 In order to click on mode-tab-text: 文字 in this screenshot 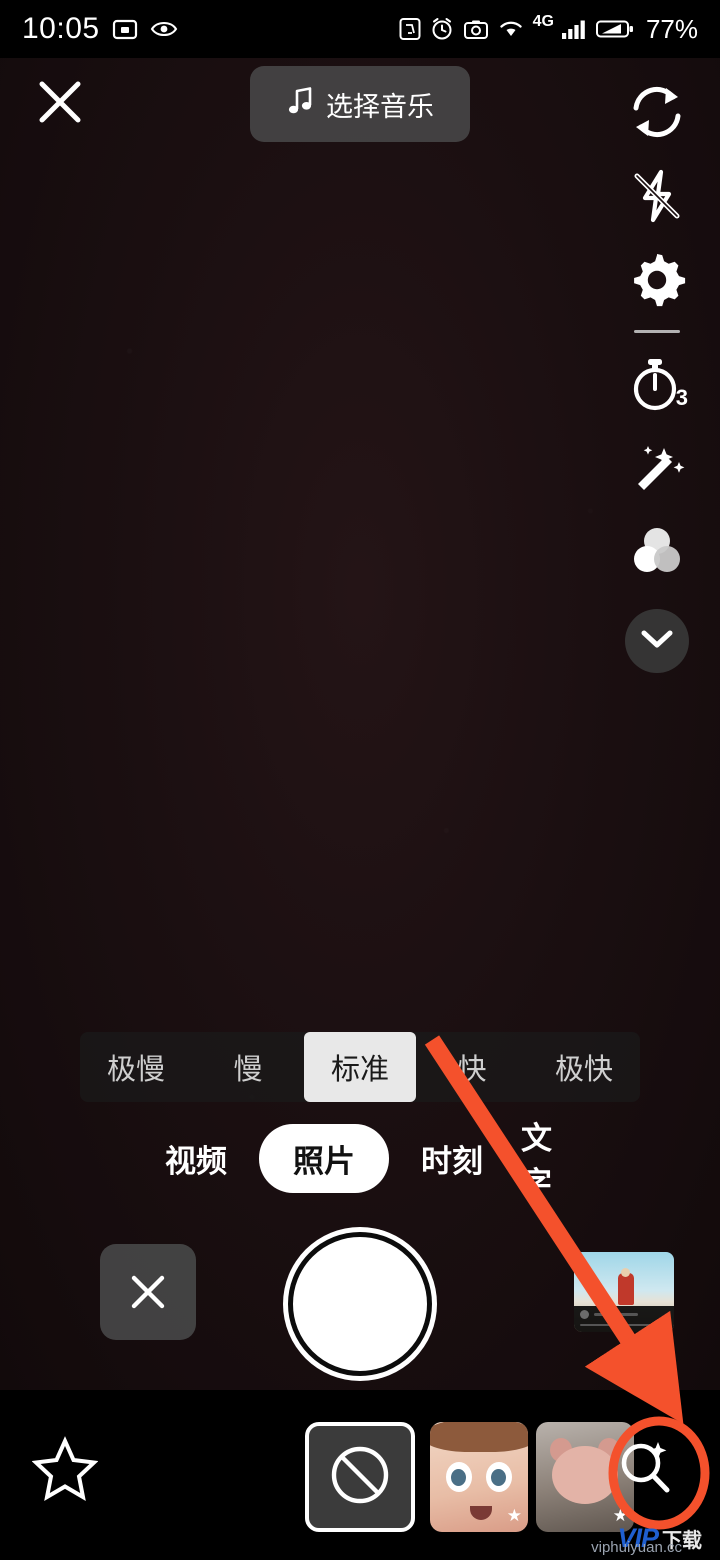, I will do `click(538, 1158)`.